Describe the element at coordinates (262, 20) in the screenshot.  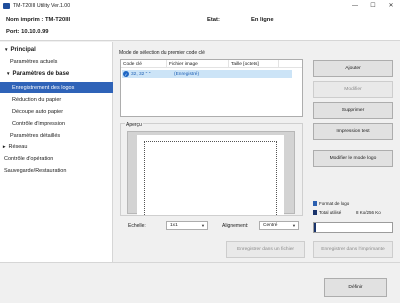
I see `status-value: En ligne` at that location.